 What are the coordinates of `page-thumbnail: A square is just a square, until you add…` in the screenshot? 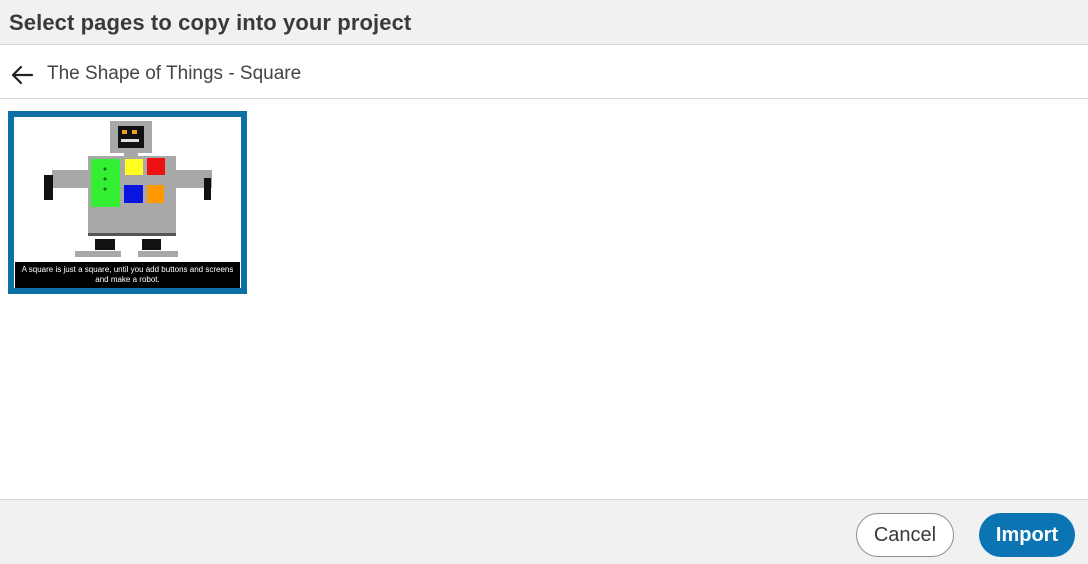 It's located at (127, 202).